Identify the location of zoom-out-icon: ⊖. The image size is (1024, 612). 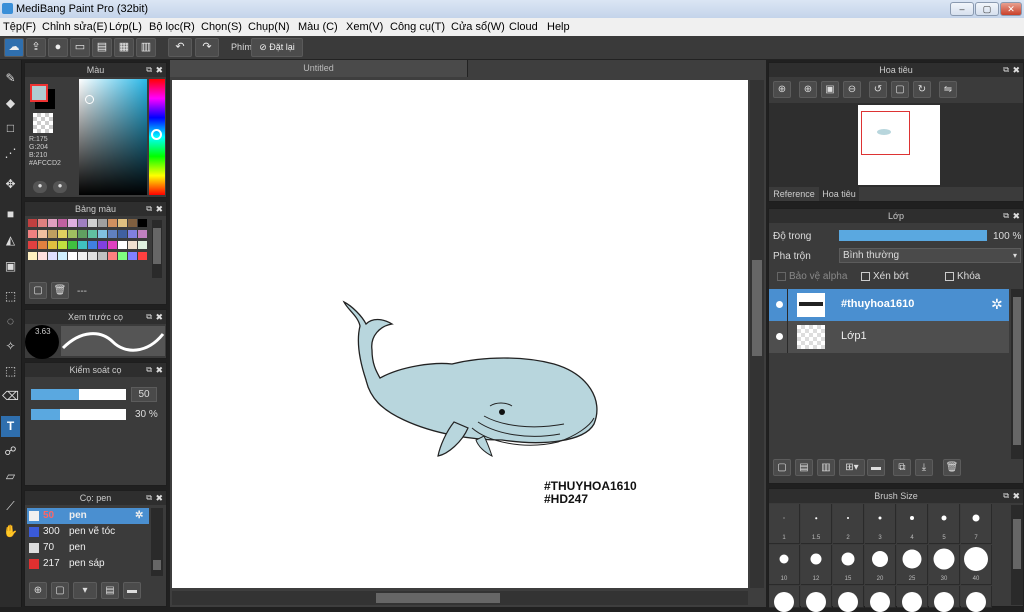
(852, 89).